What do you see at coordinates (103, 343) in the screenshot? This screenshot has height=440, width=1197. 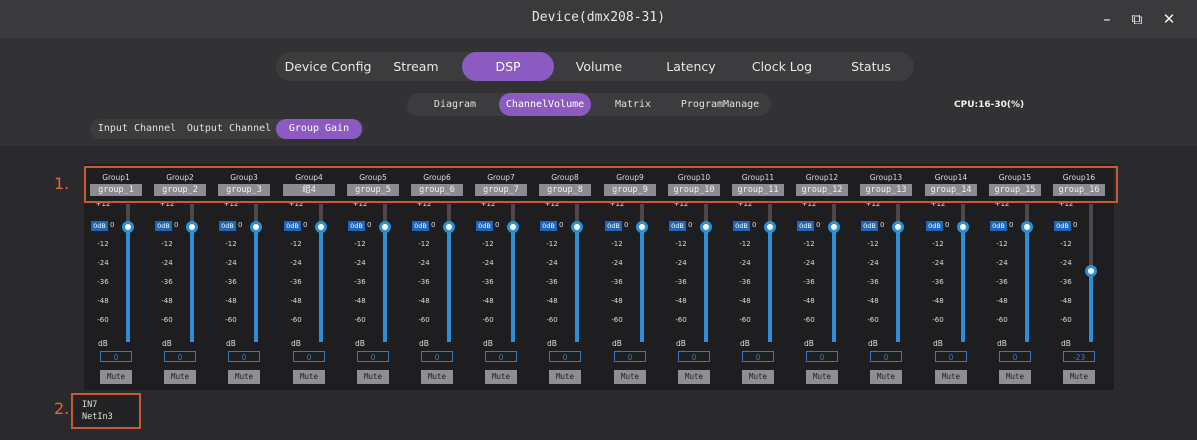 I see `db-unit-label: dB` at bounding box center [103, 343].